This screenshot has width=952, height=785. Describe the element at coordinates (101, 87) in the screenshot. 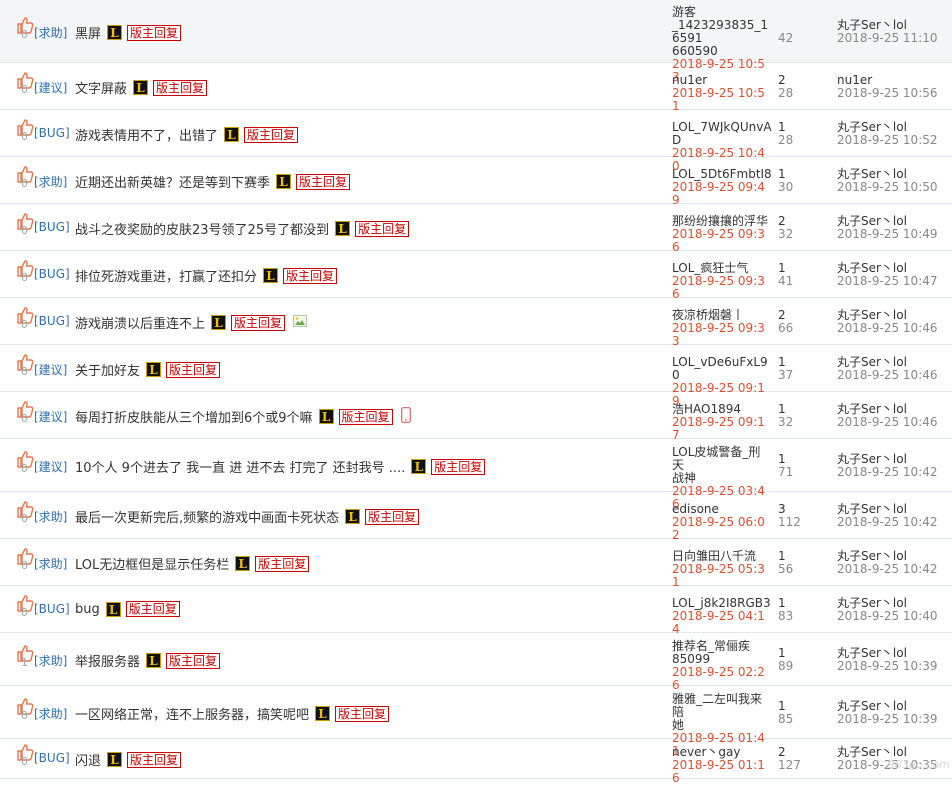

I see `topic-title-link: 文字屏蔽` at that location.